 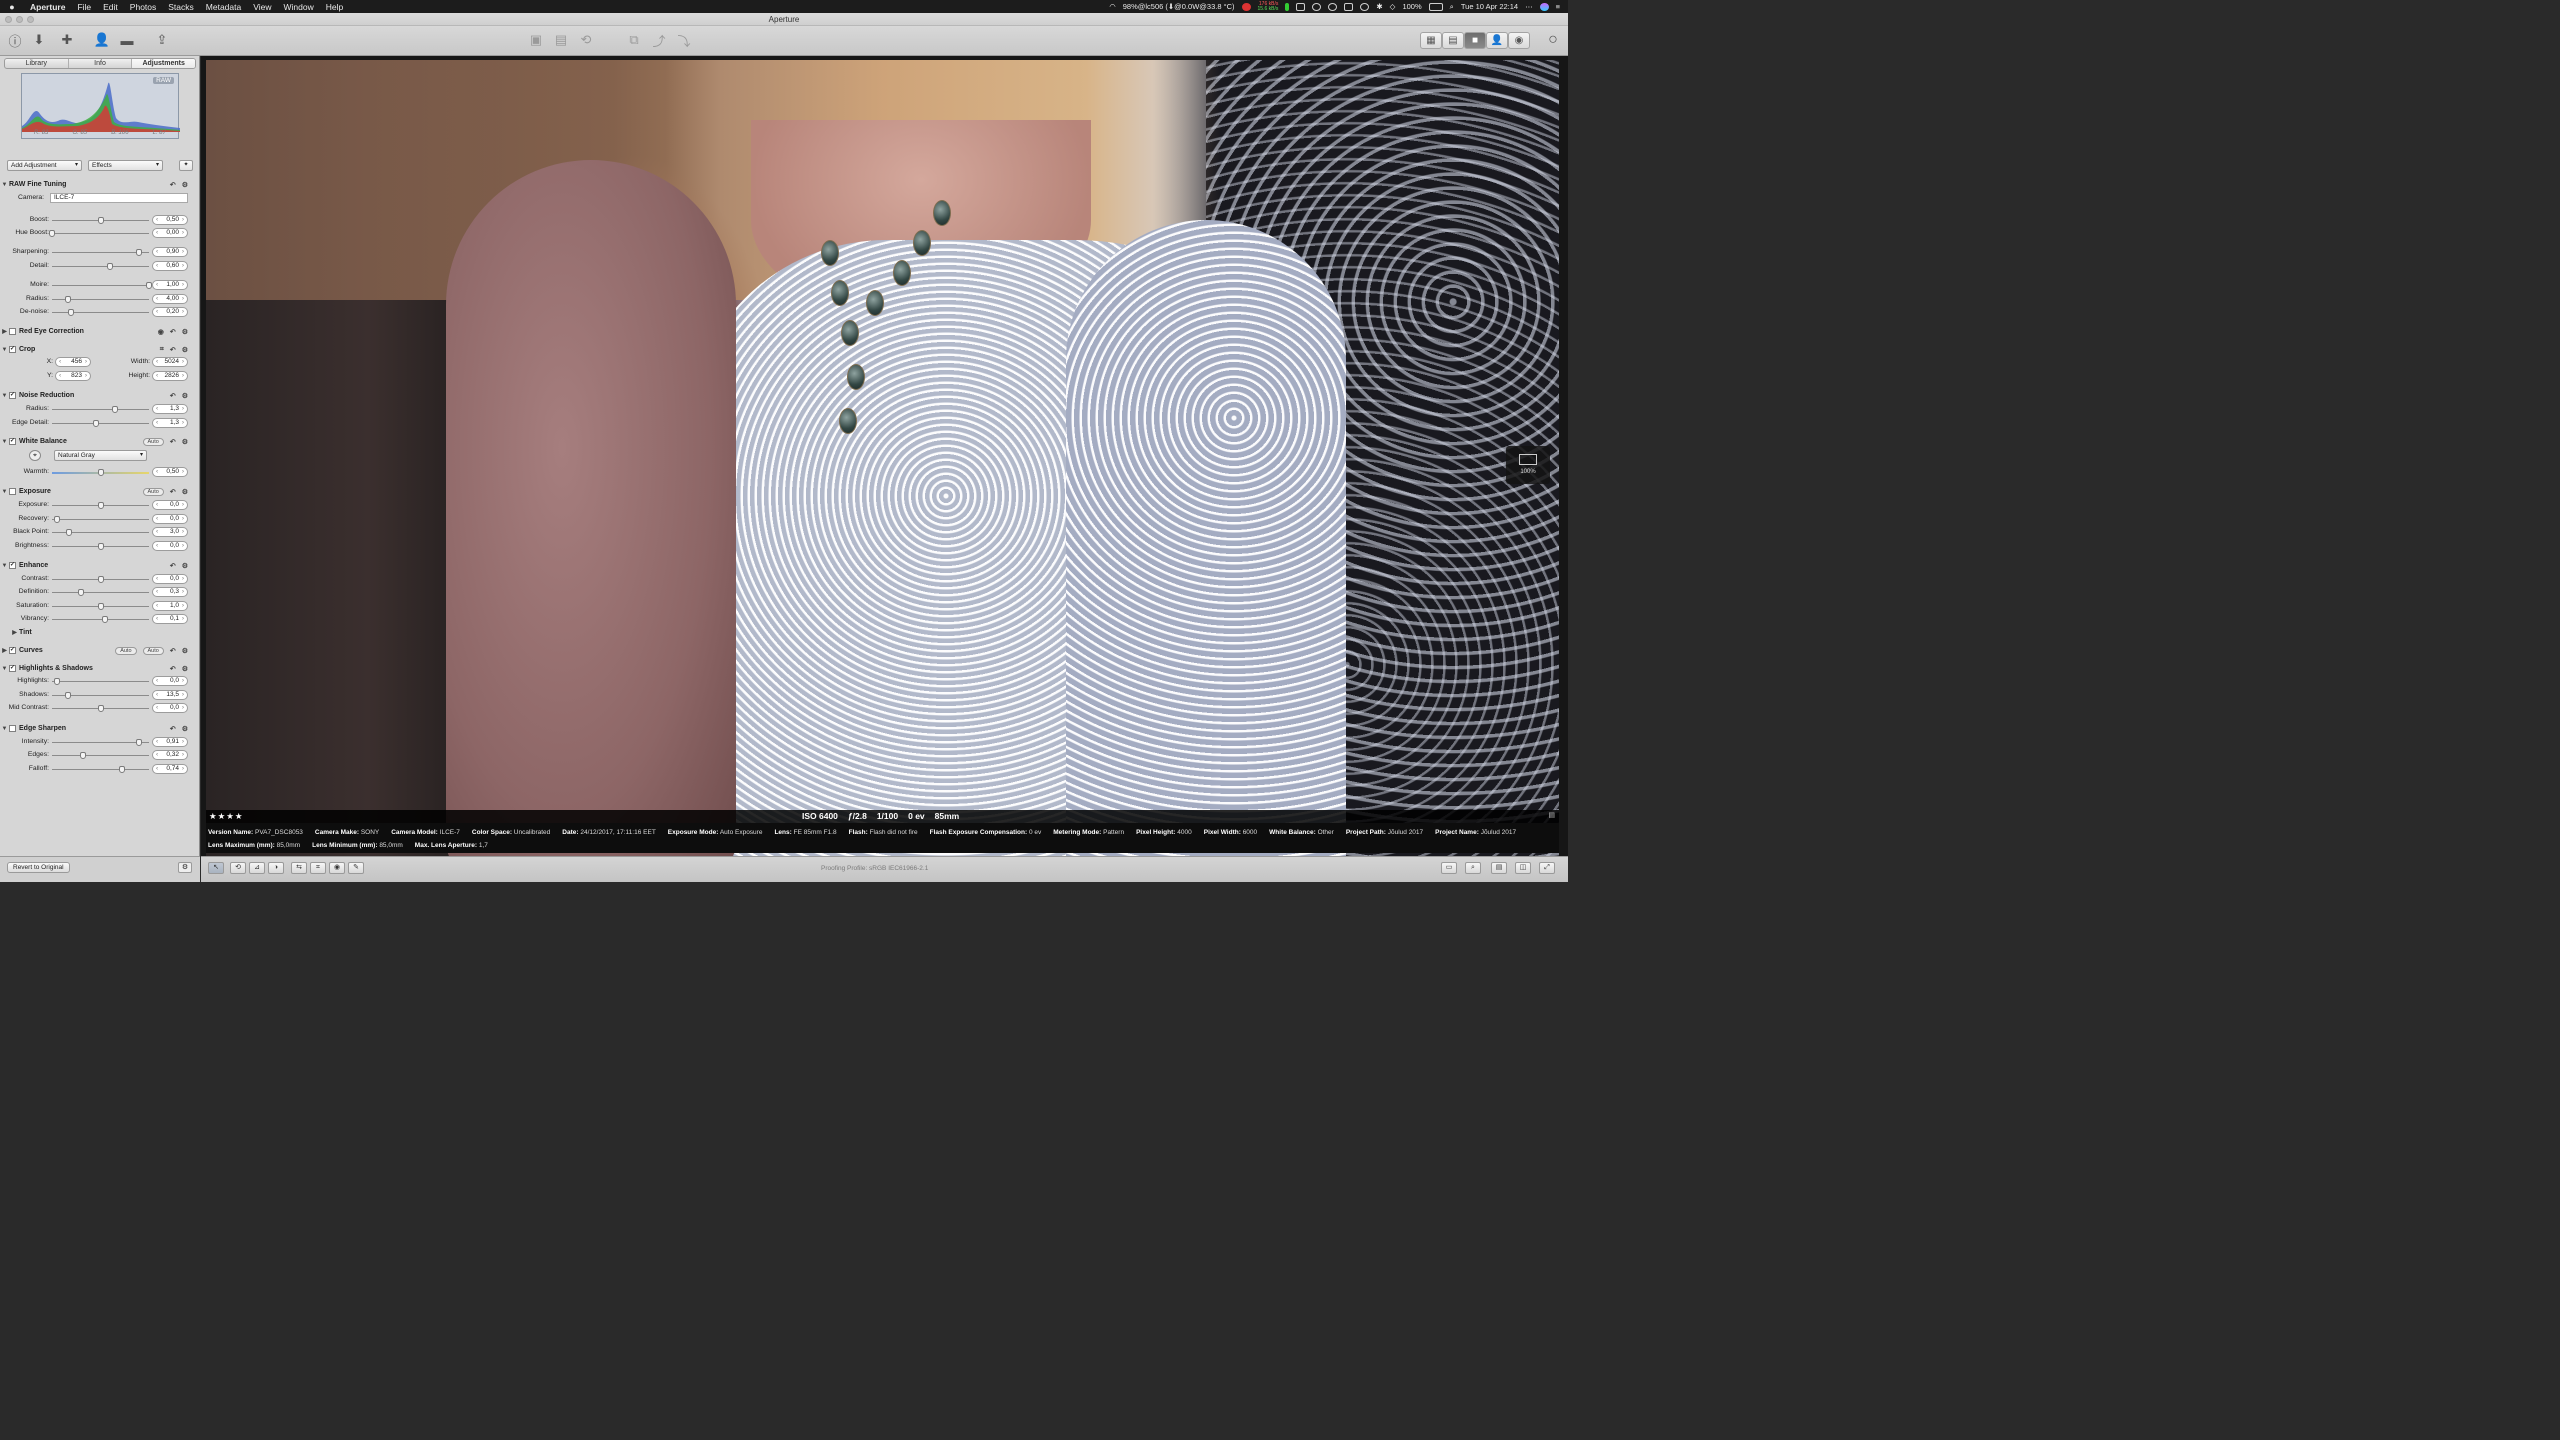 What do you see at coordinates (98, 728) in the screenshot?
I see `brick-header-edge-sharpen: ▼ Edge Sharpen ↶ ⚙` at bounding box center [98, 728].